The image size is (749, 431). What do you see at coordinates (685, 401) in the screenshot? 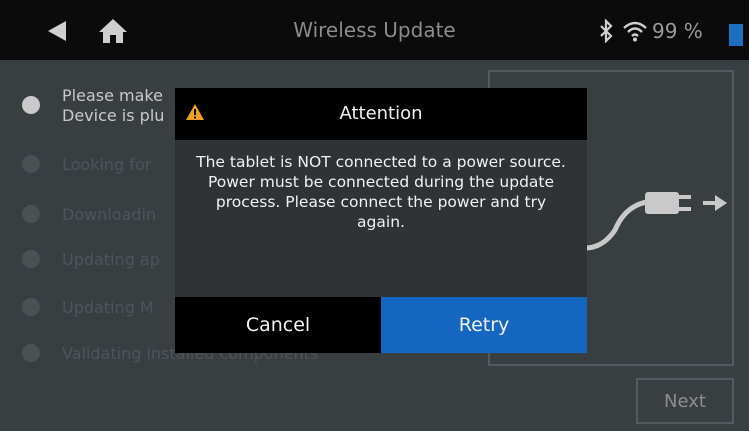
I see `next-button: Next` at bounding box center [685, 401].